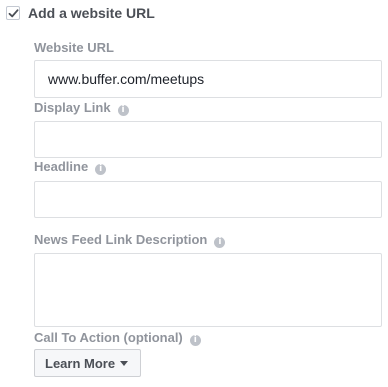  I want to click on add-website-url-checkbox, so click(13, 13).